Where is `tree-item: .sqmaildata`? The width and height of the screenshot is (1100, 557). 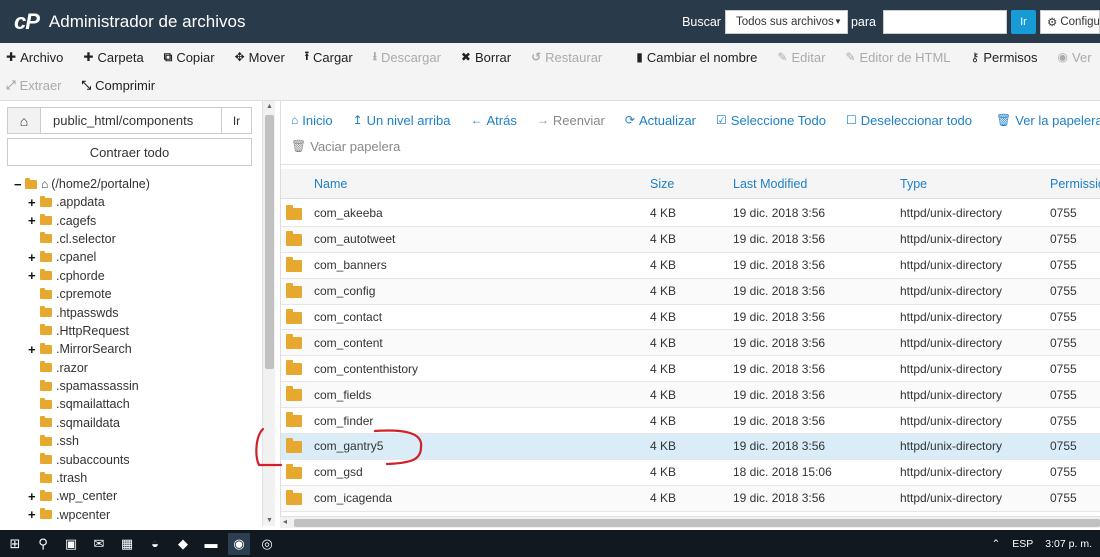
tree-item: .sqmaildata is located at coordinates (134, 423).